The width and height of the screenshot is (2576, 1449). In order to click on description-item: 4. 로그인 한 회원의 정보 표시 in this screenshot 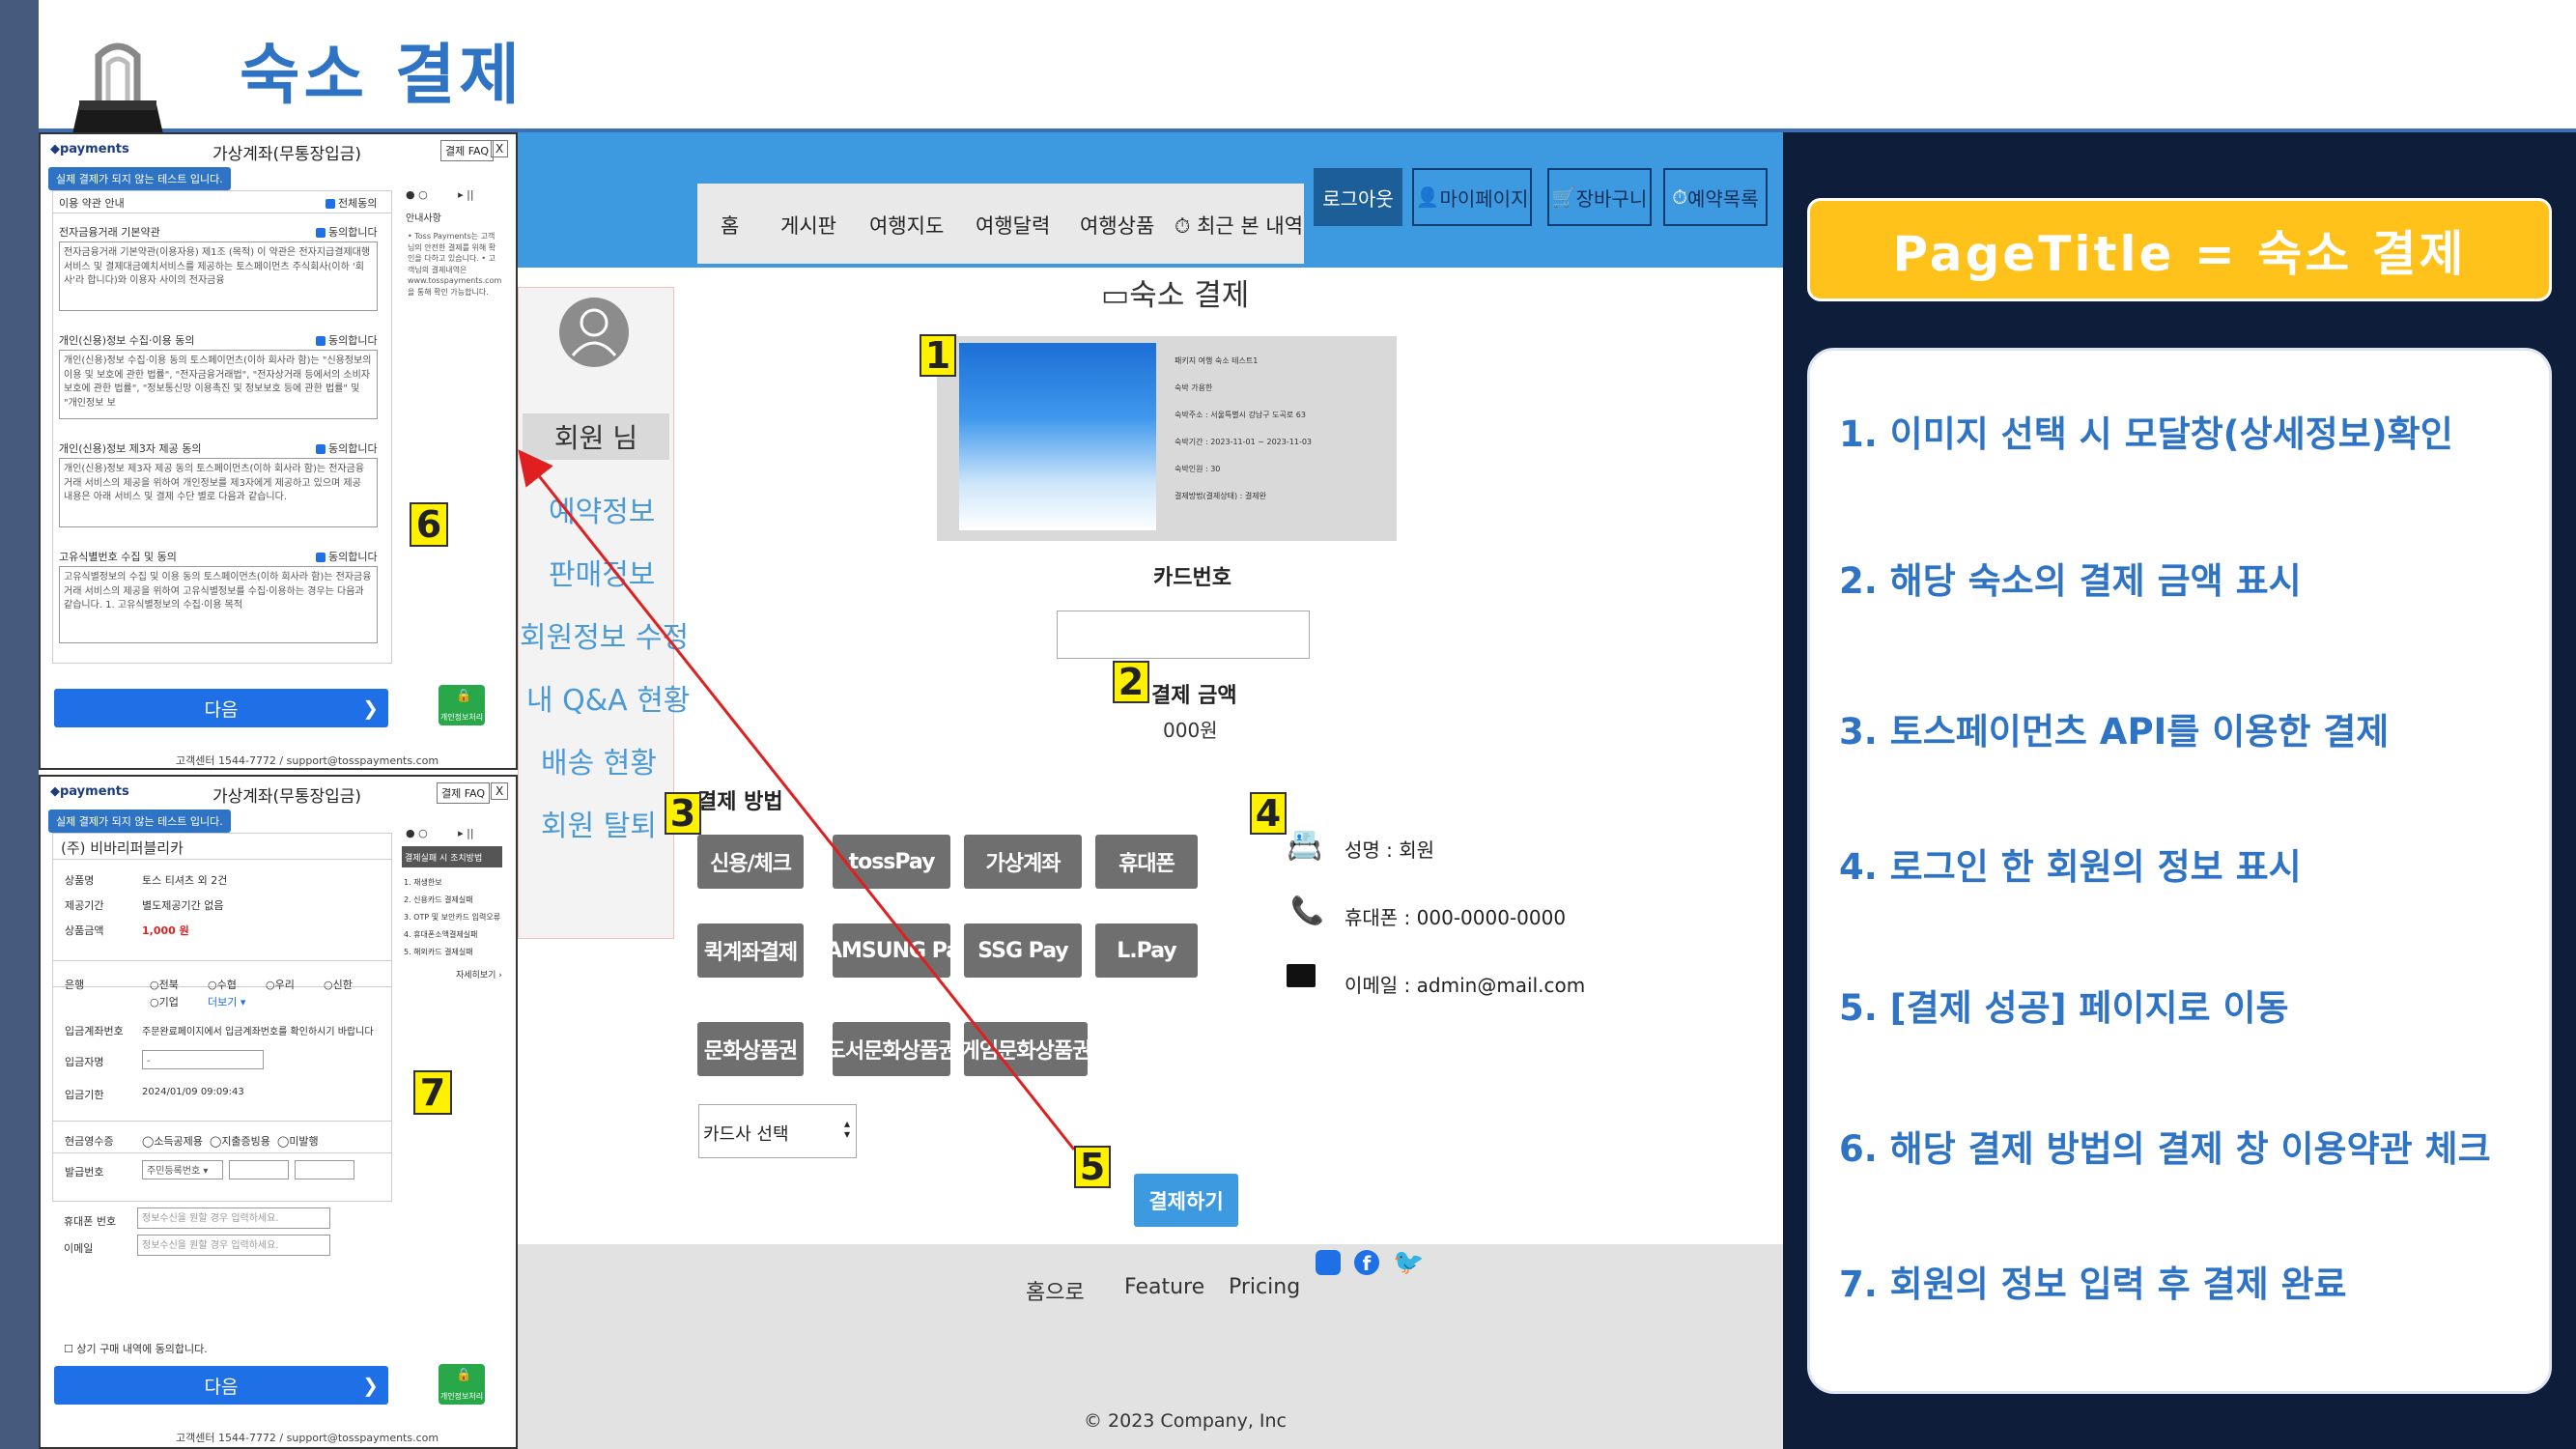, I will do `click(2070, 867)`.